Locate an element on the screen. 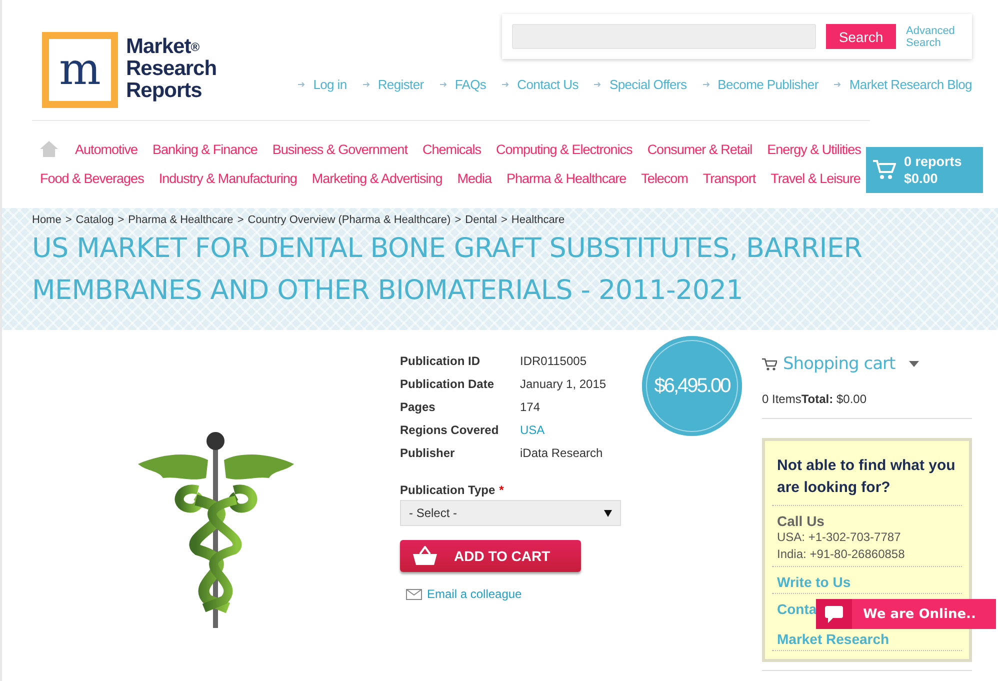  top-nav-link: Contact Us is located at coordinates (547, 84).